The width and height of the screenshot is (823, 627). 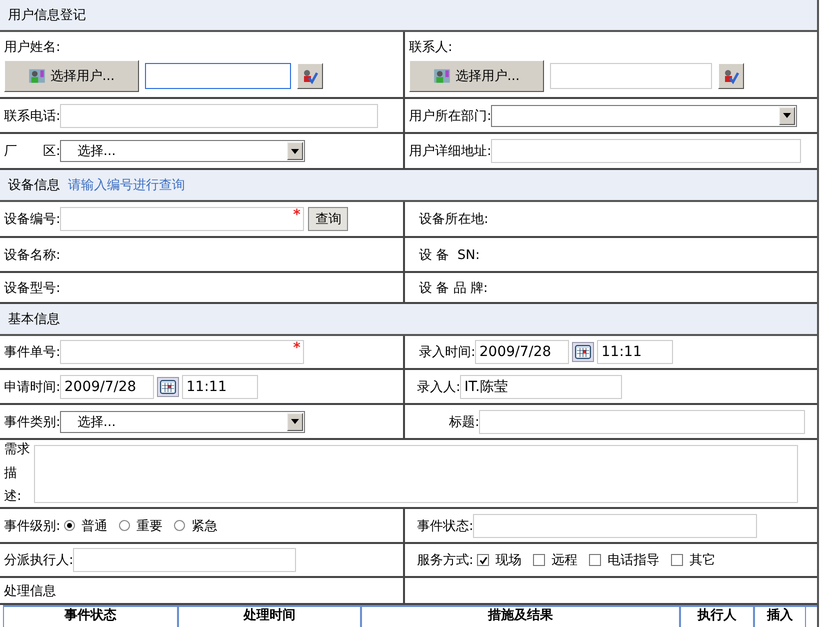 I want to click on address-field, so click(x=646, y=151).